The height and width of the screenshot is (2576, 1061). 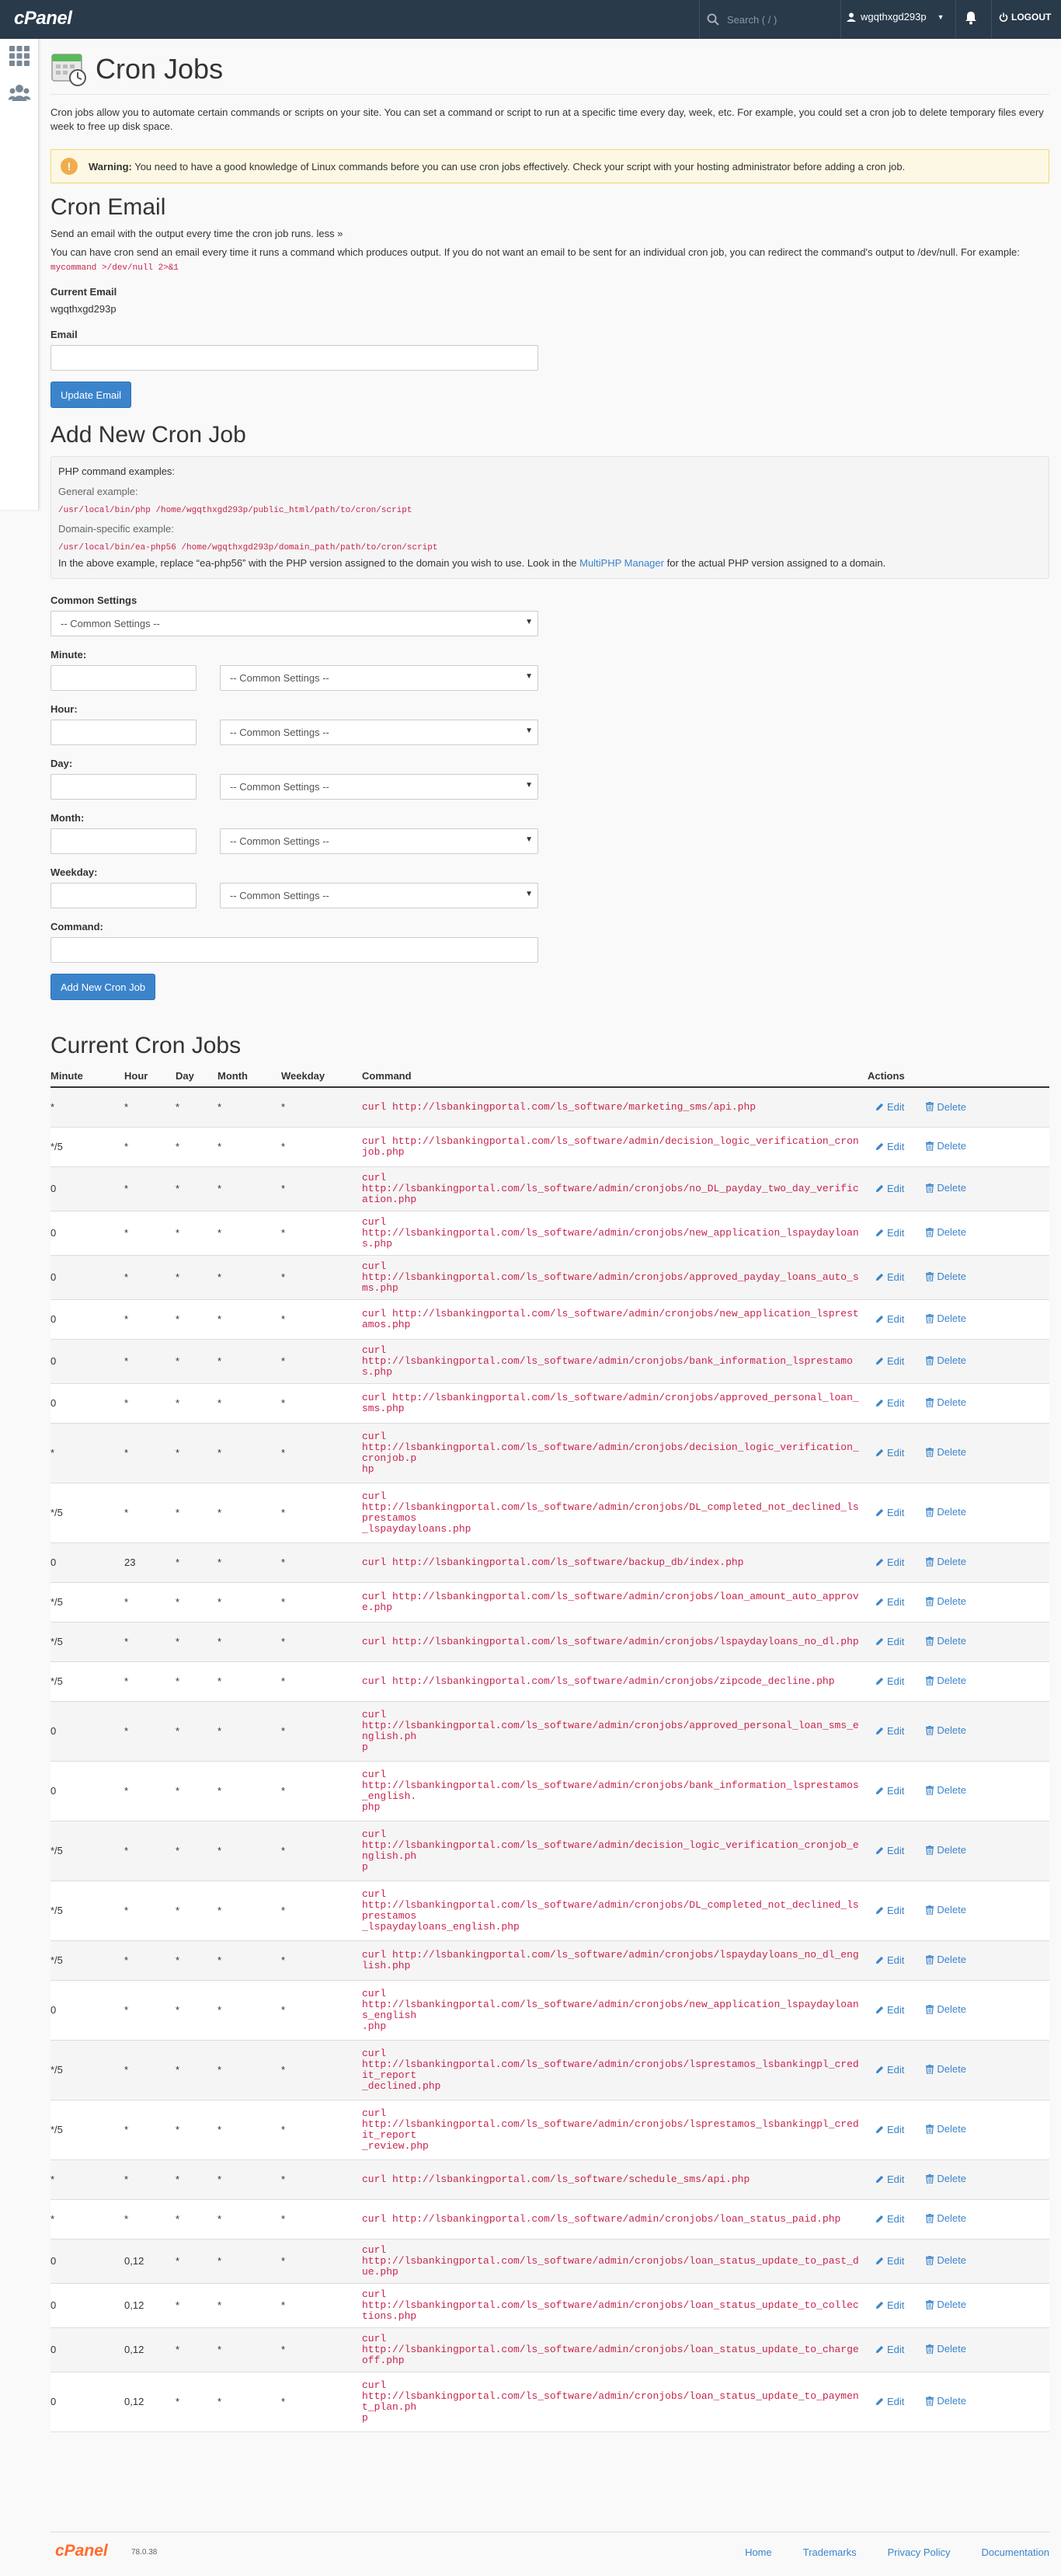 What do you see at coordinates (1015, 2552) in the screenshot?
I see `footer-link-documentation: Documentation` at bounding box center [1015, 2552].